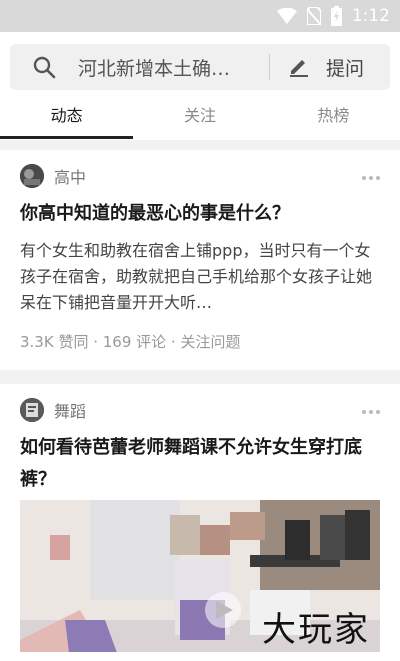 This screenshot has height=661, width=400. Describe the element at coordinates (333, 121) in the screenshot. I see `tab-hot-list: 热榜` at that location.